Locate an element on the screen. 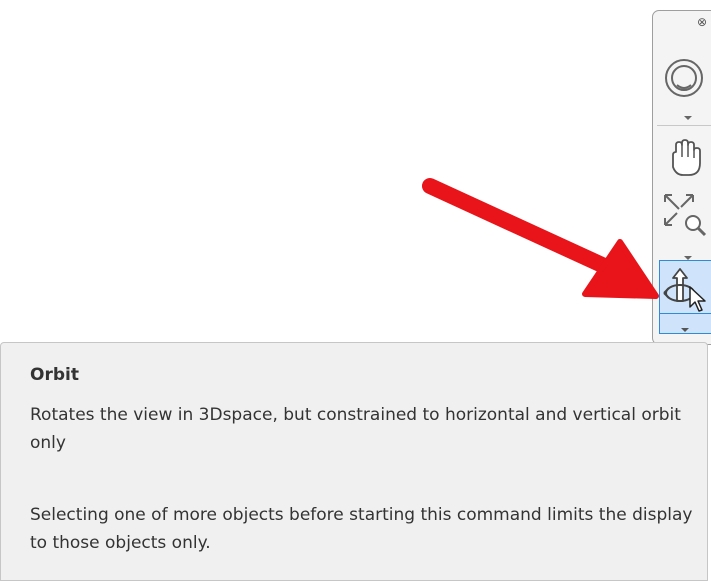 This screenshot has width=711, height=581. mouse-cursor-icon is located at coordinates (697, 299).